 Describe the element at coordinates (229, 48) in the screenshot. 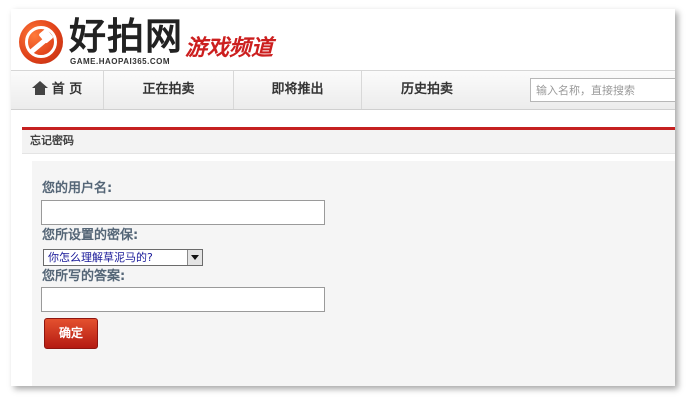

I see `channel-title: 游戏频道` at that location.